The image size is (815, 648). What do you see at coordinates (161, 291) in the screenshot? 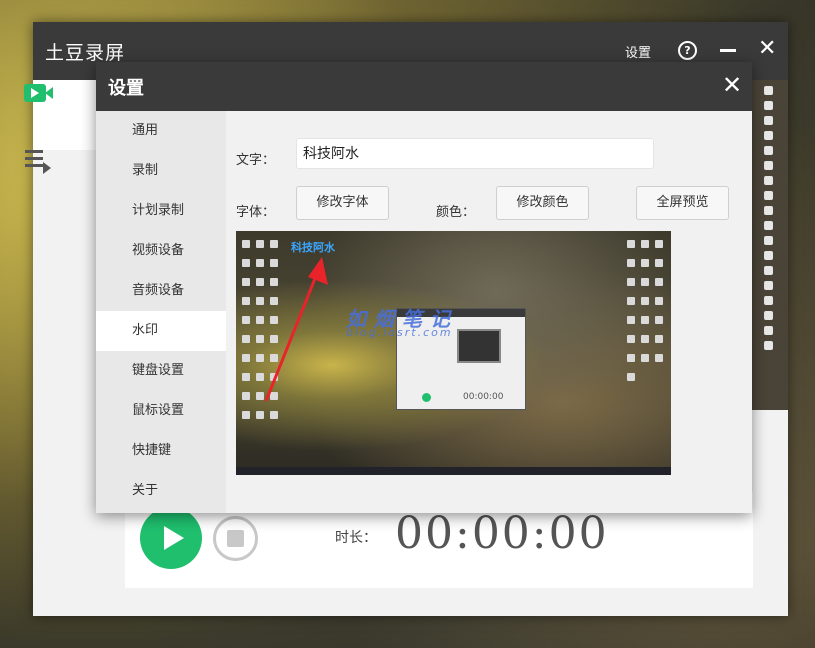
I see `sidebar-item-audio-device: 音频设备` at bounding box center [161, 291].